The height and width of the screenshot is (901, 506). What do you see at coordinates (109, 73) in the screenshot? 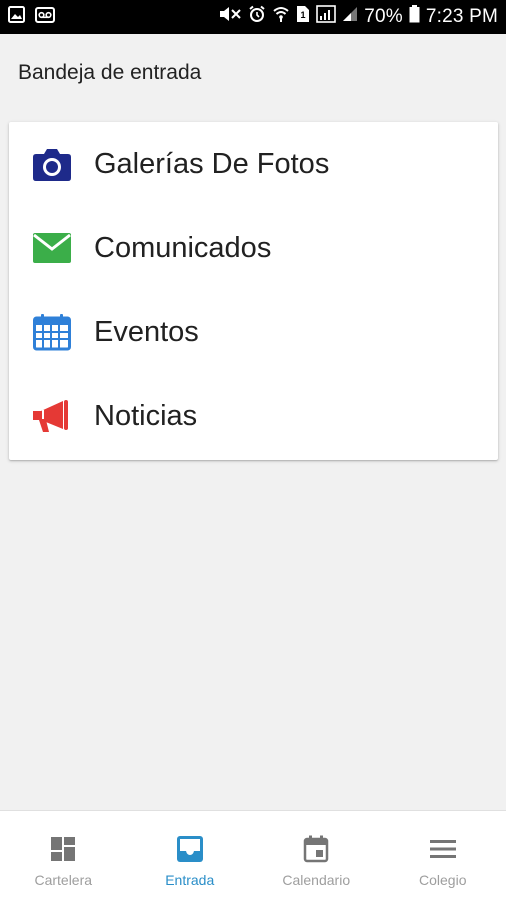
I see `page-title: Bandeja de entrada` at bounding box center [109, 73].